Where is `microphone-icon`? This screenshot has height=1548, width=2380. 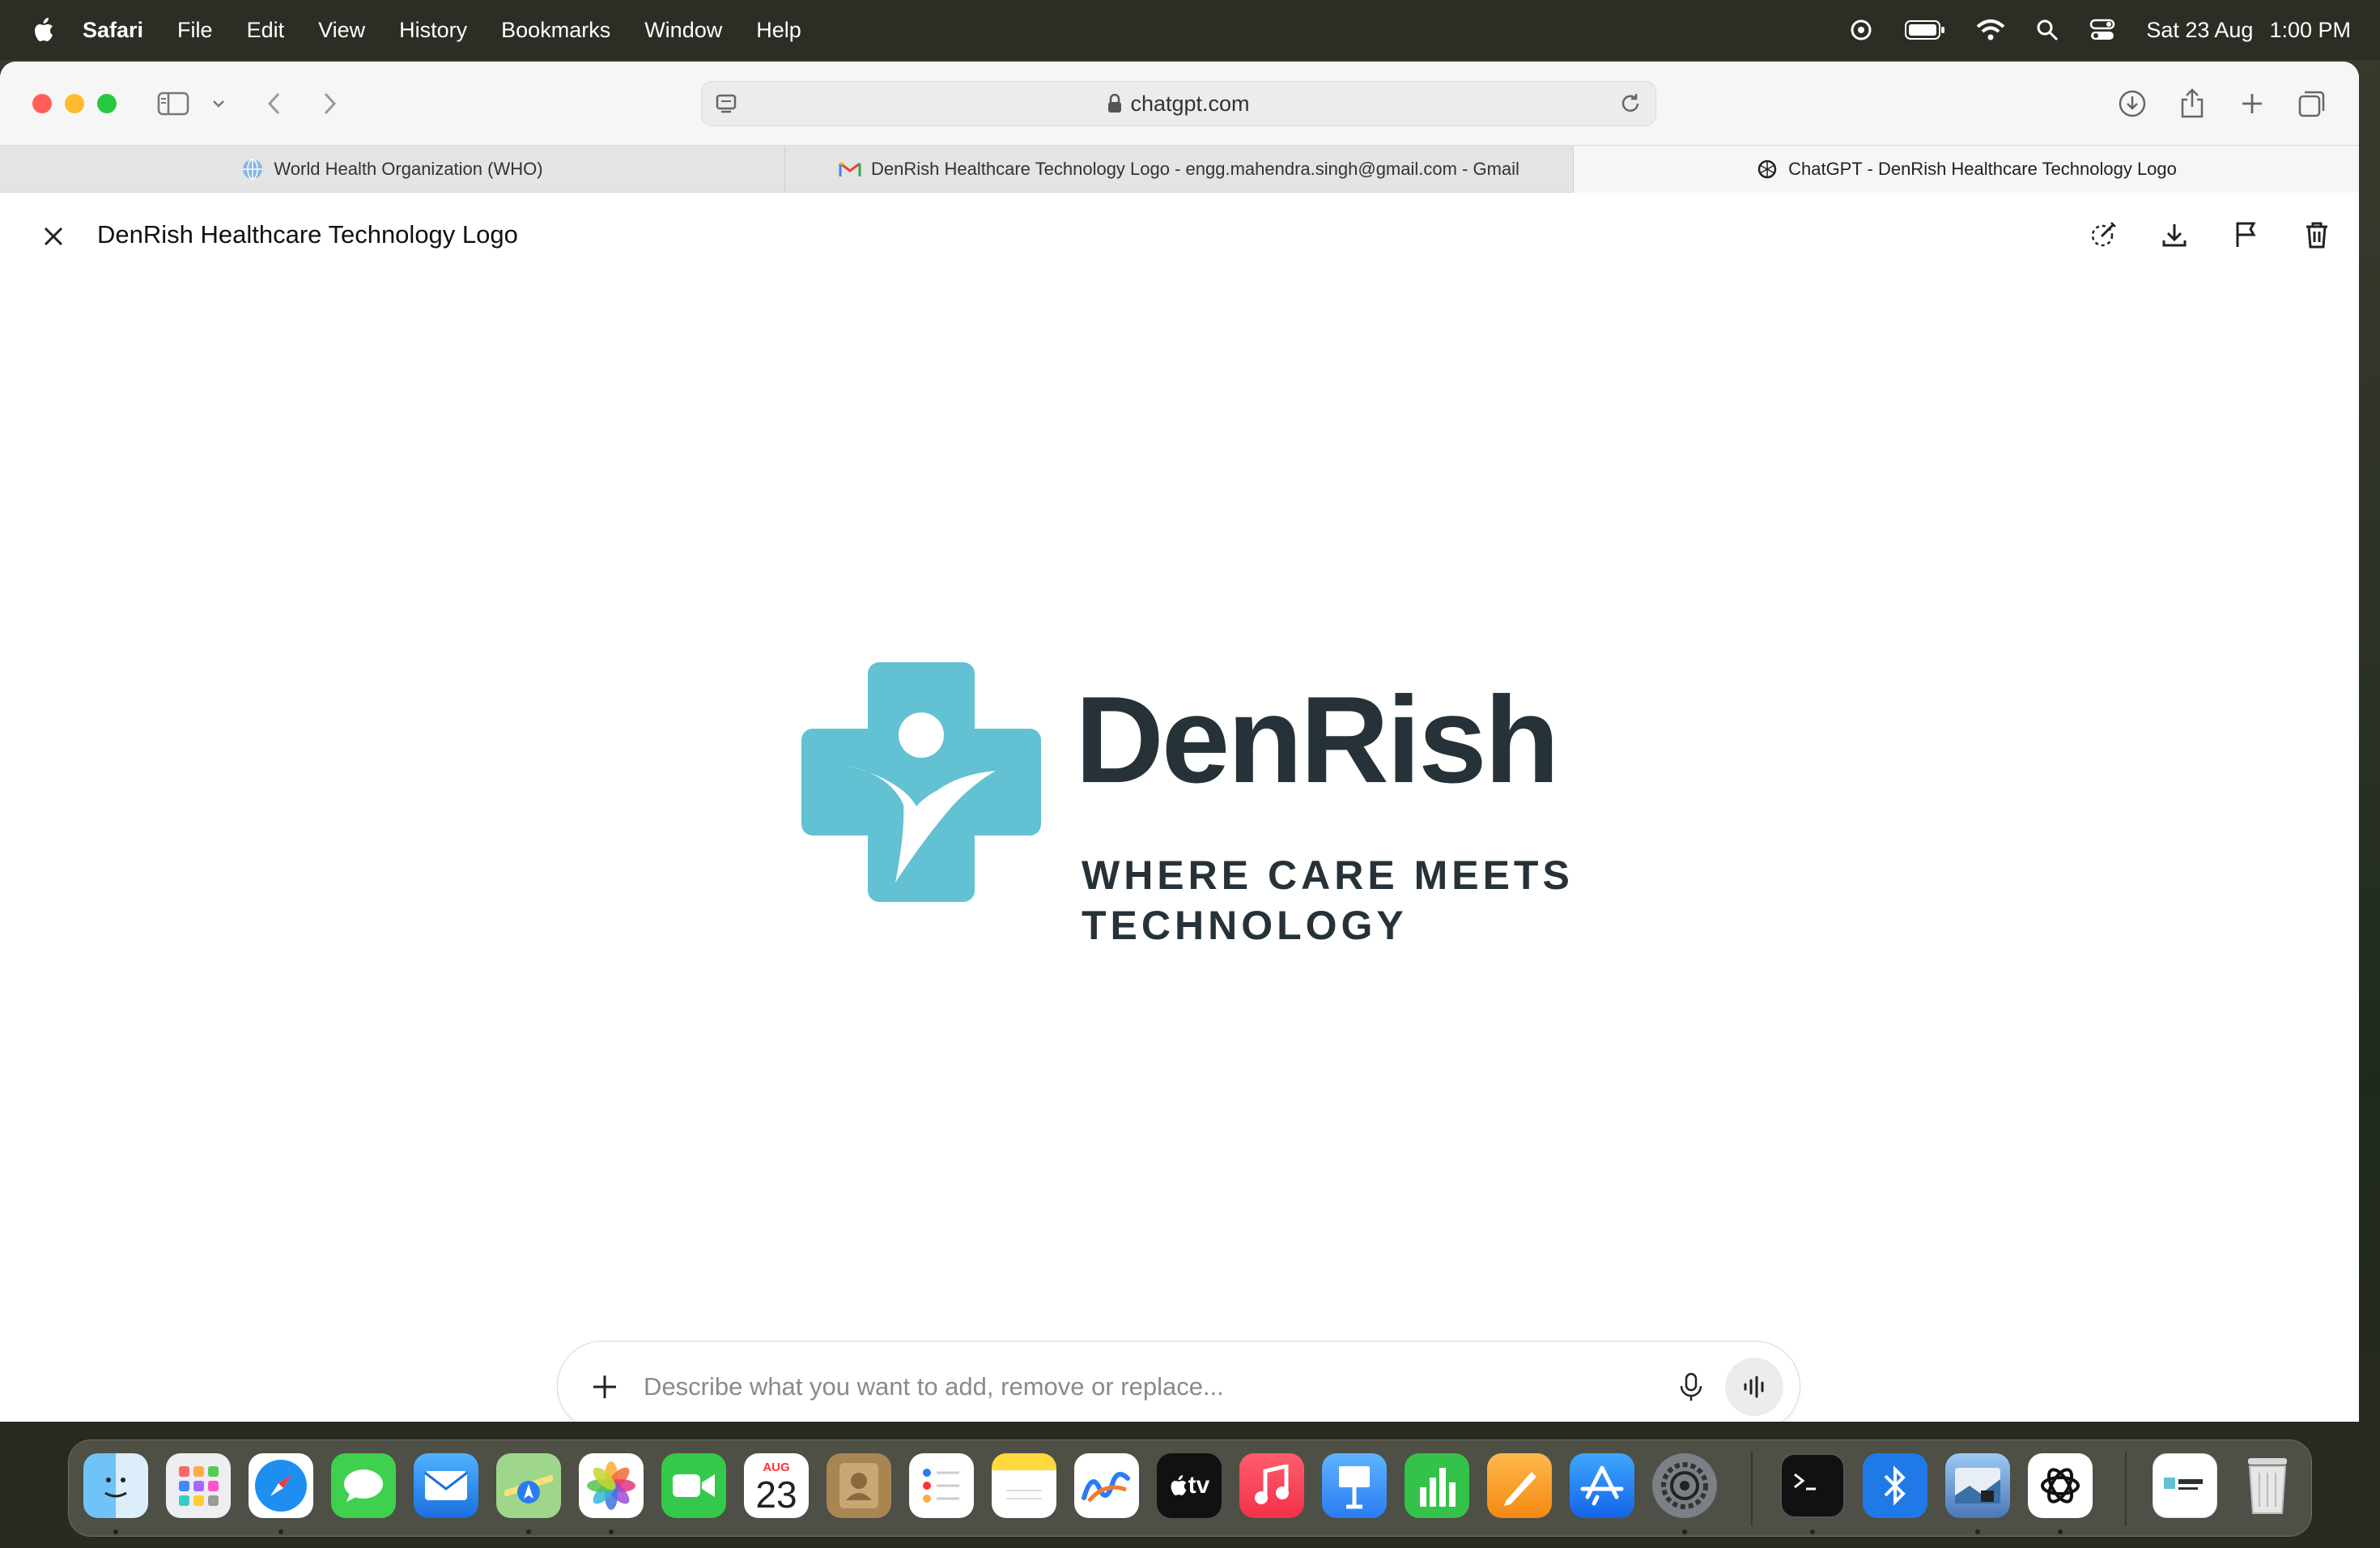 microphone-icon is located at coordinates (1691, 1387).